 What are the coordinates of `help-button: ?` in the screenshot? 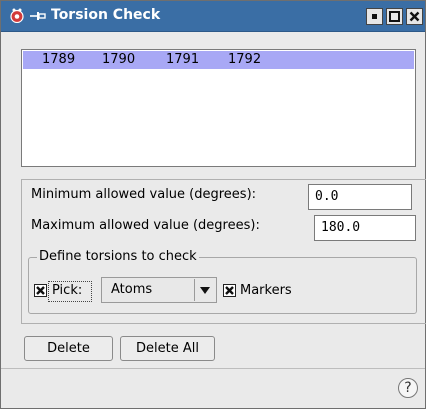 It's located at (408, 388).